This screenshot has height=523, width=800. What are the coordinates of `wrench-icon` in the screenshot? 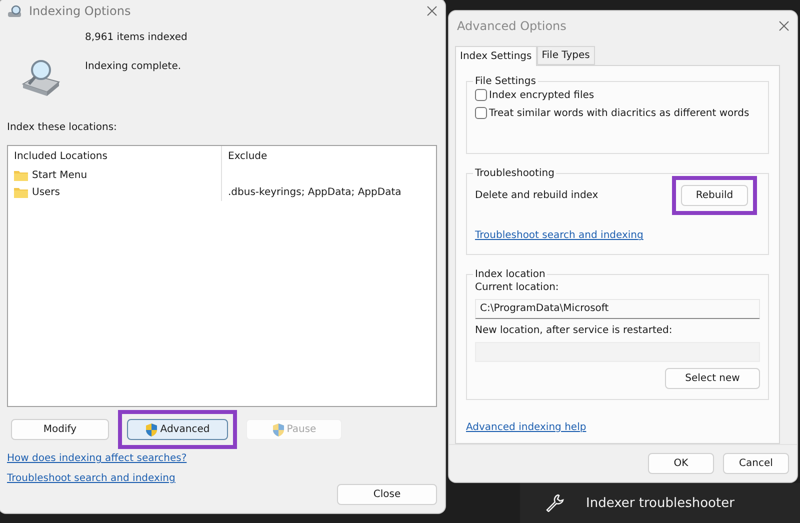 It's located at (555, 503).